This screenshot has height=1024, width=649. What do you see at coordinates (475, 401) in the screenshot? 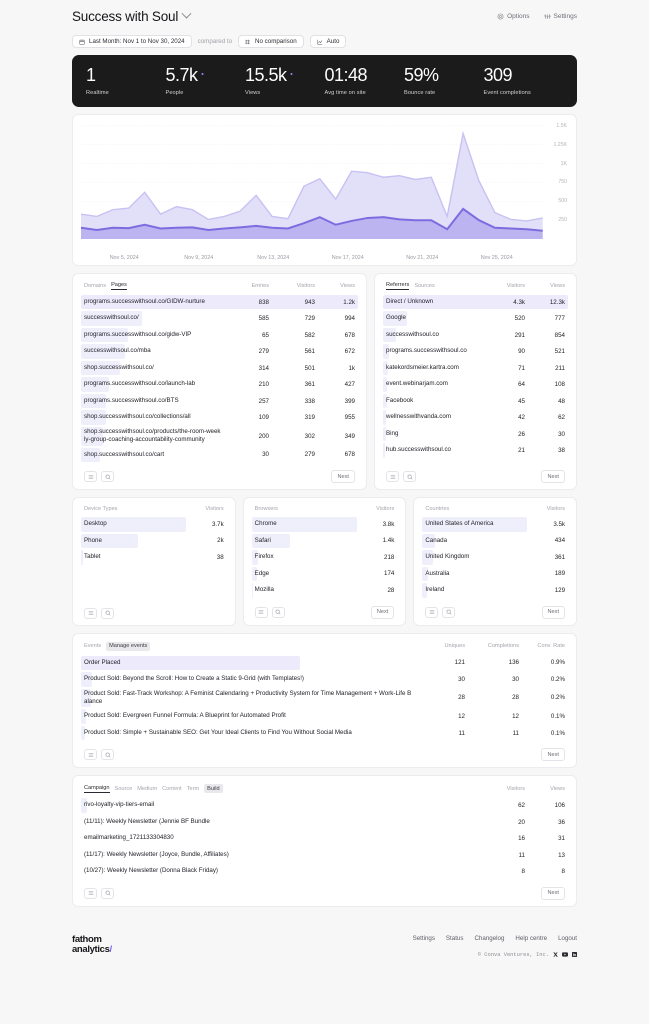
I see `table-row: Facebook 45 48` at bounding box center [475, 401].